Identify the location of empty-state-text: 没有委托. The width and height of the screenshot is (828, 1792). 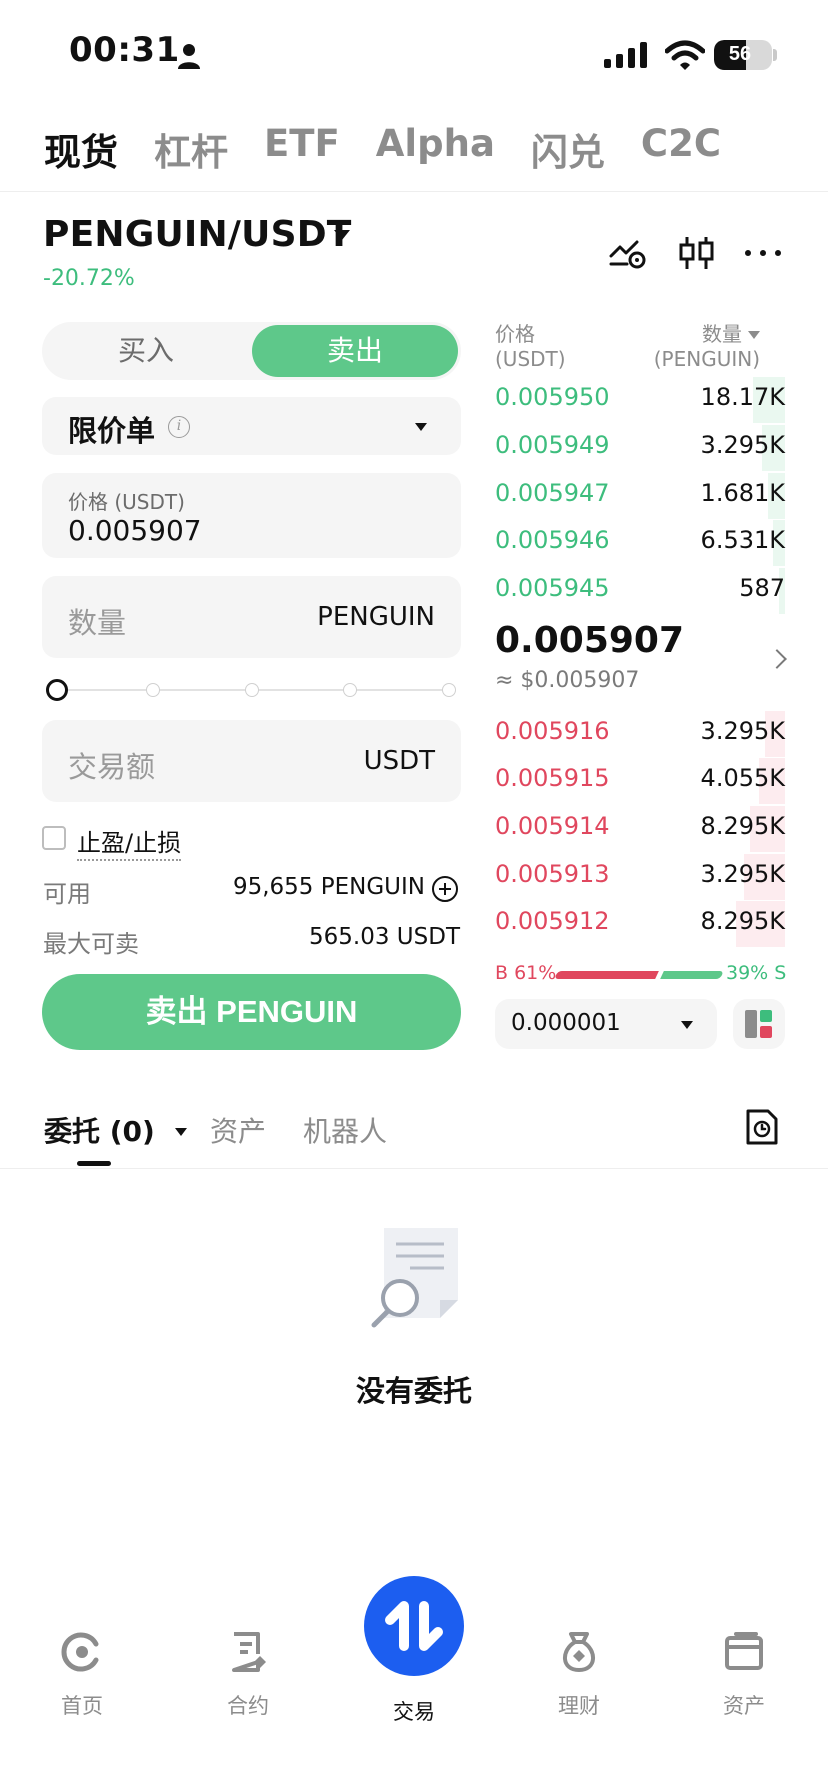
(413, 1391).